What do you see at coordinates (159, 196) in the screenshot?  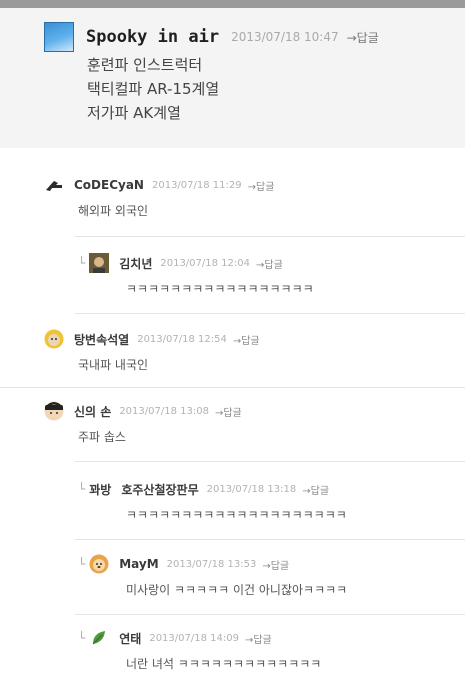 I see `comment: CoDECyaN 2013/07/18 11:29 →답글 해외파 외국인` at bounding box center [159, 196].